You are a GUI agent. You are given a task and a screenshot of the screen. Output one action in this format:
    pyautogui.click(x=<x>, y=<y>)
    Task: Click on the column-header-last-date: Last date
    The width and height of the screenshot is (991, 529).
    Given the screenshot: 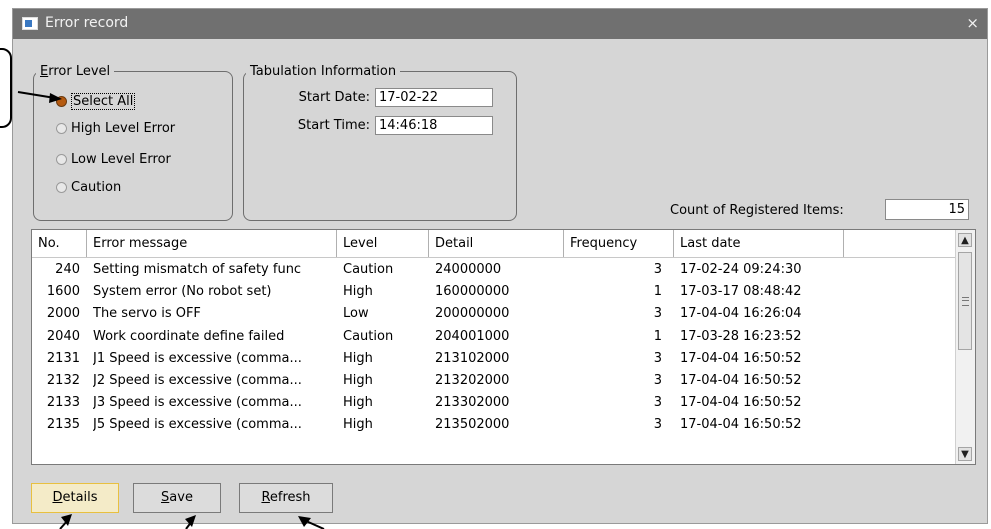 What is the action you would take?
    pyautogui.click(x=759, y=243)
    